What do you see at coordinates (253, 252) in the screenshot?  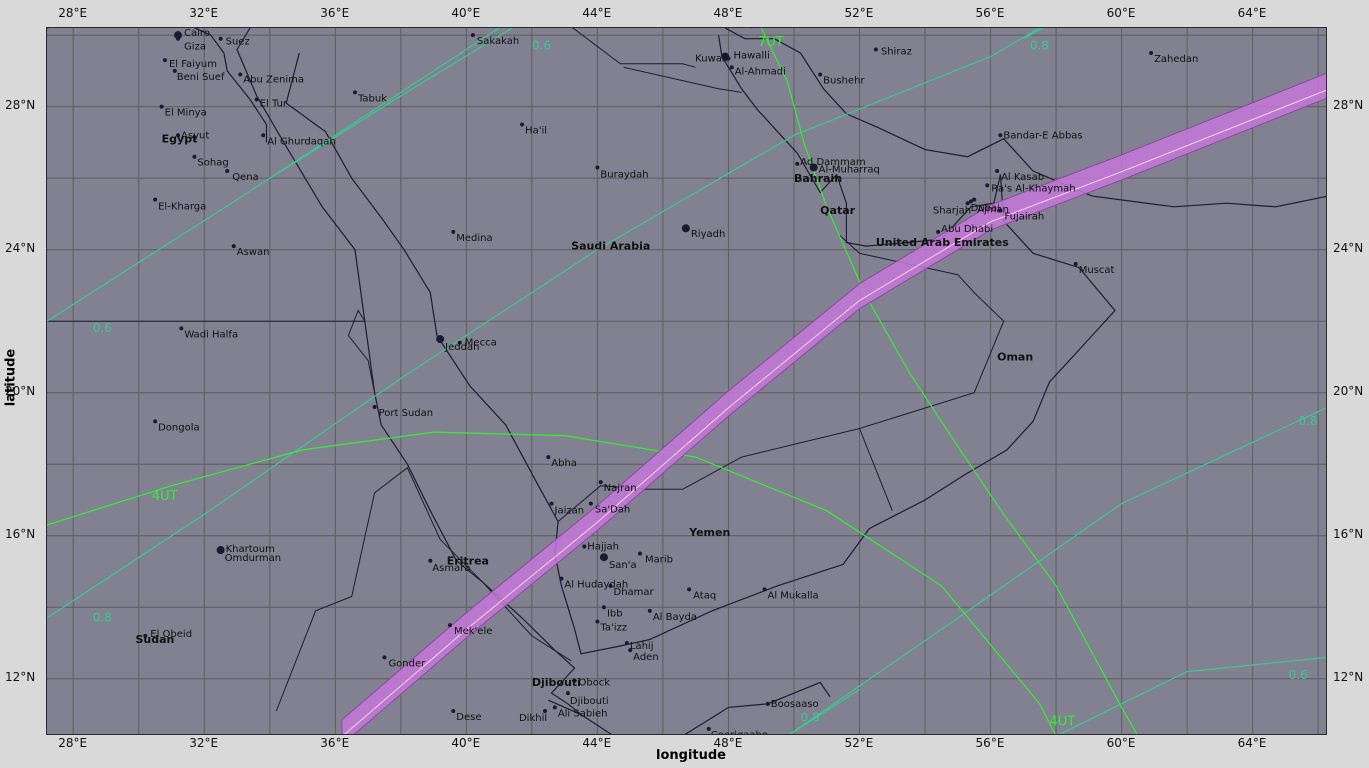 I see `city-label: Aswan` at bounding box center [253, 252].